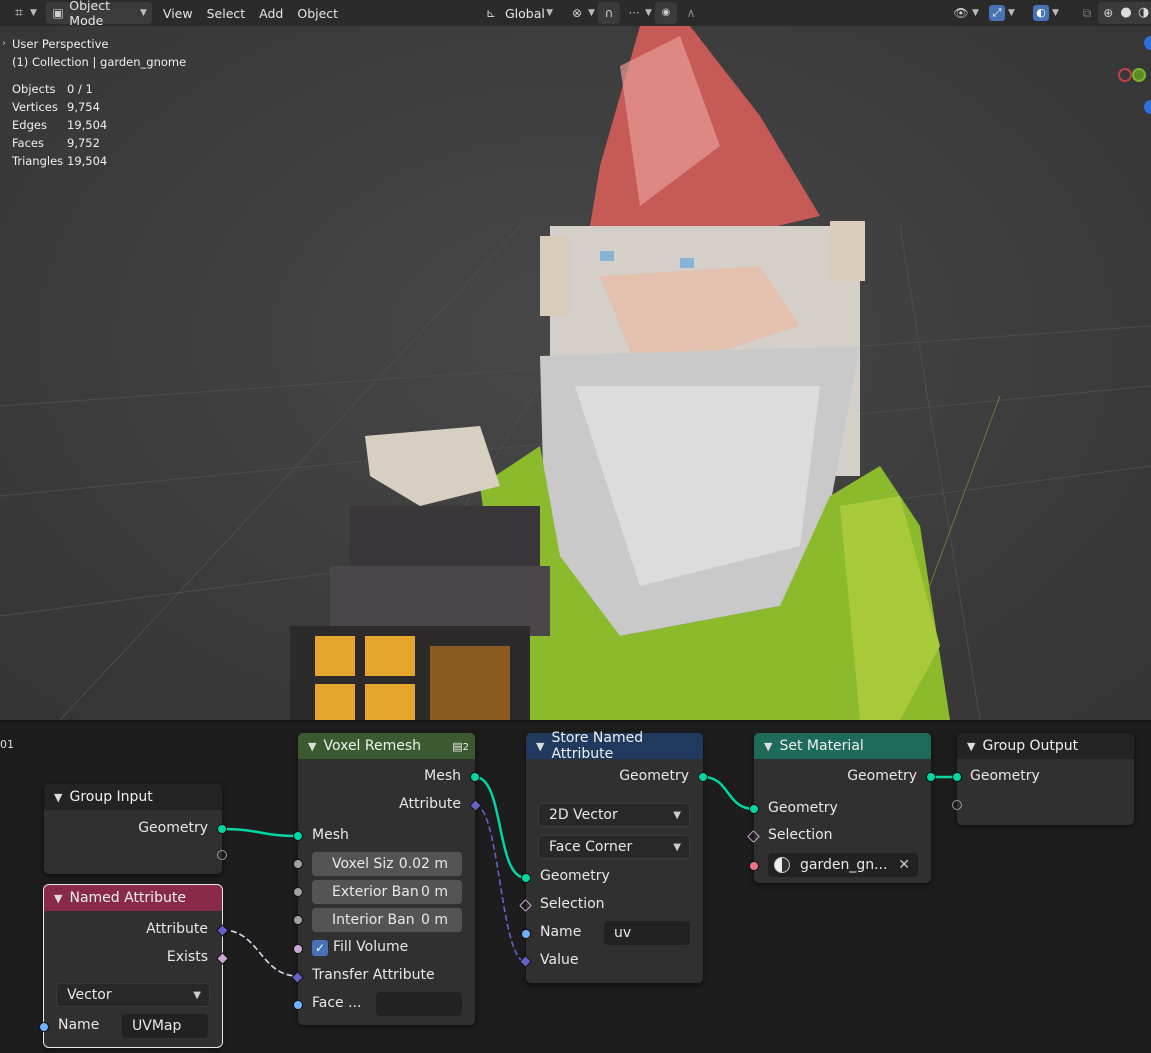 Image resolution: width=1151 pixels, height=1053 pixels. What do you see at coordinates (1002, 13) in the screenshot?
I see `gizmo-toggle: ⤢ ▼` at bounding box center [1002, 13].